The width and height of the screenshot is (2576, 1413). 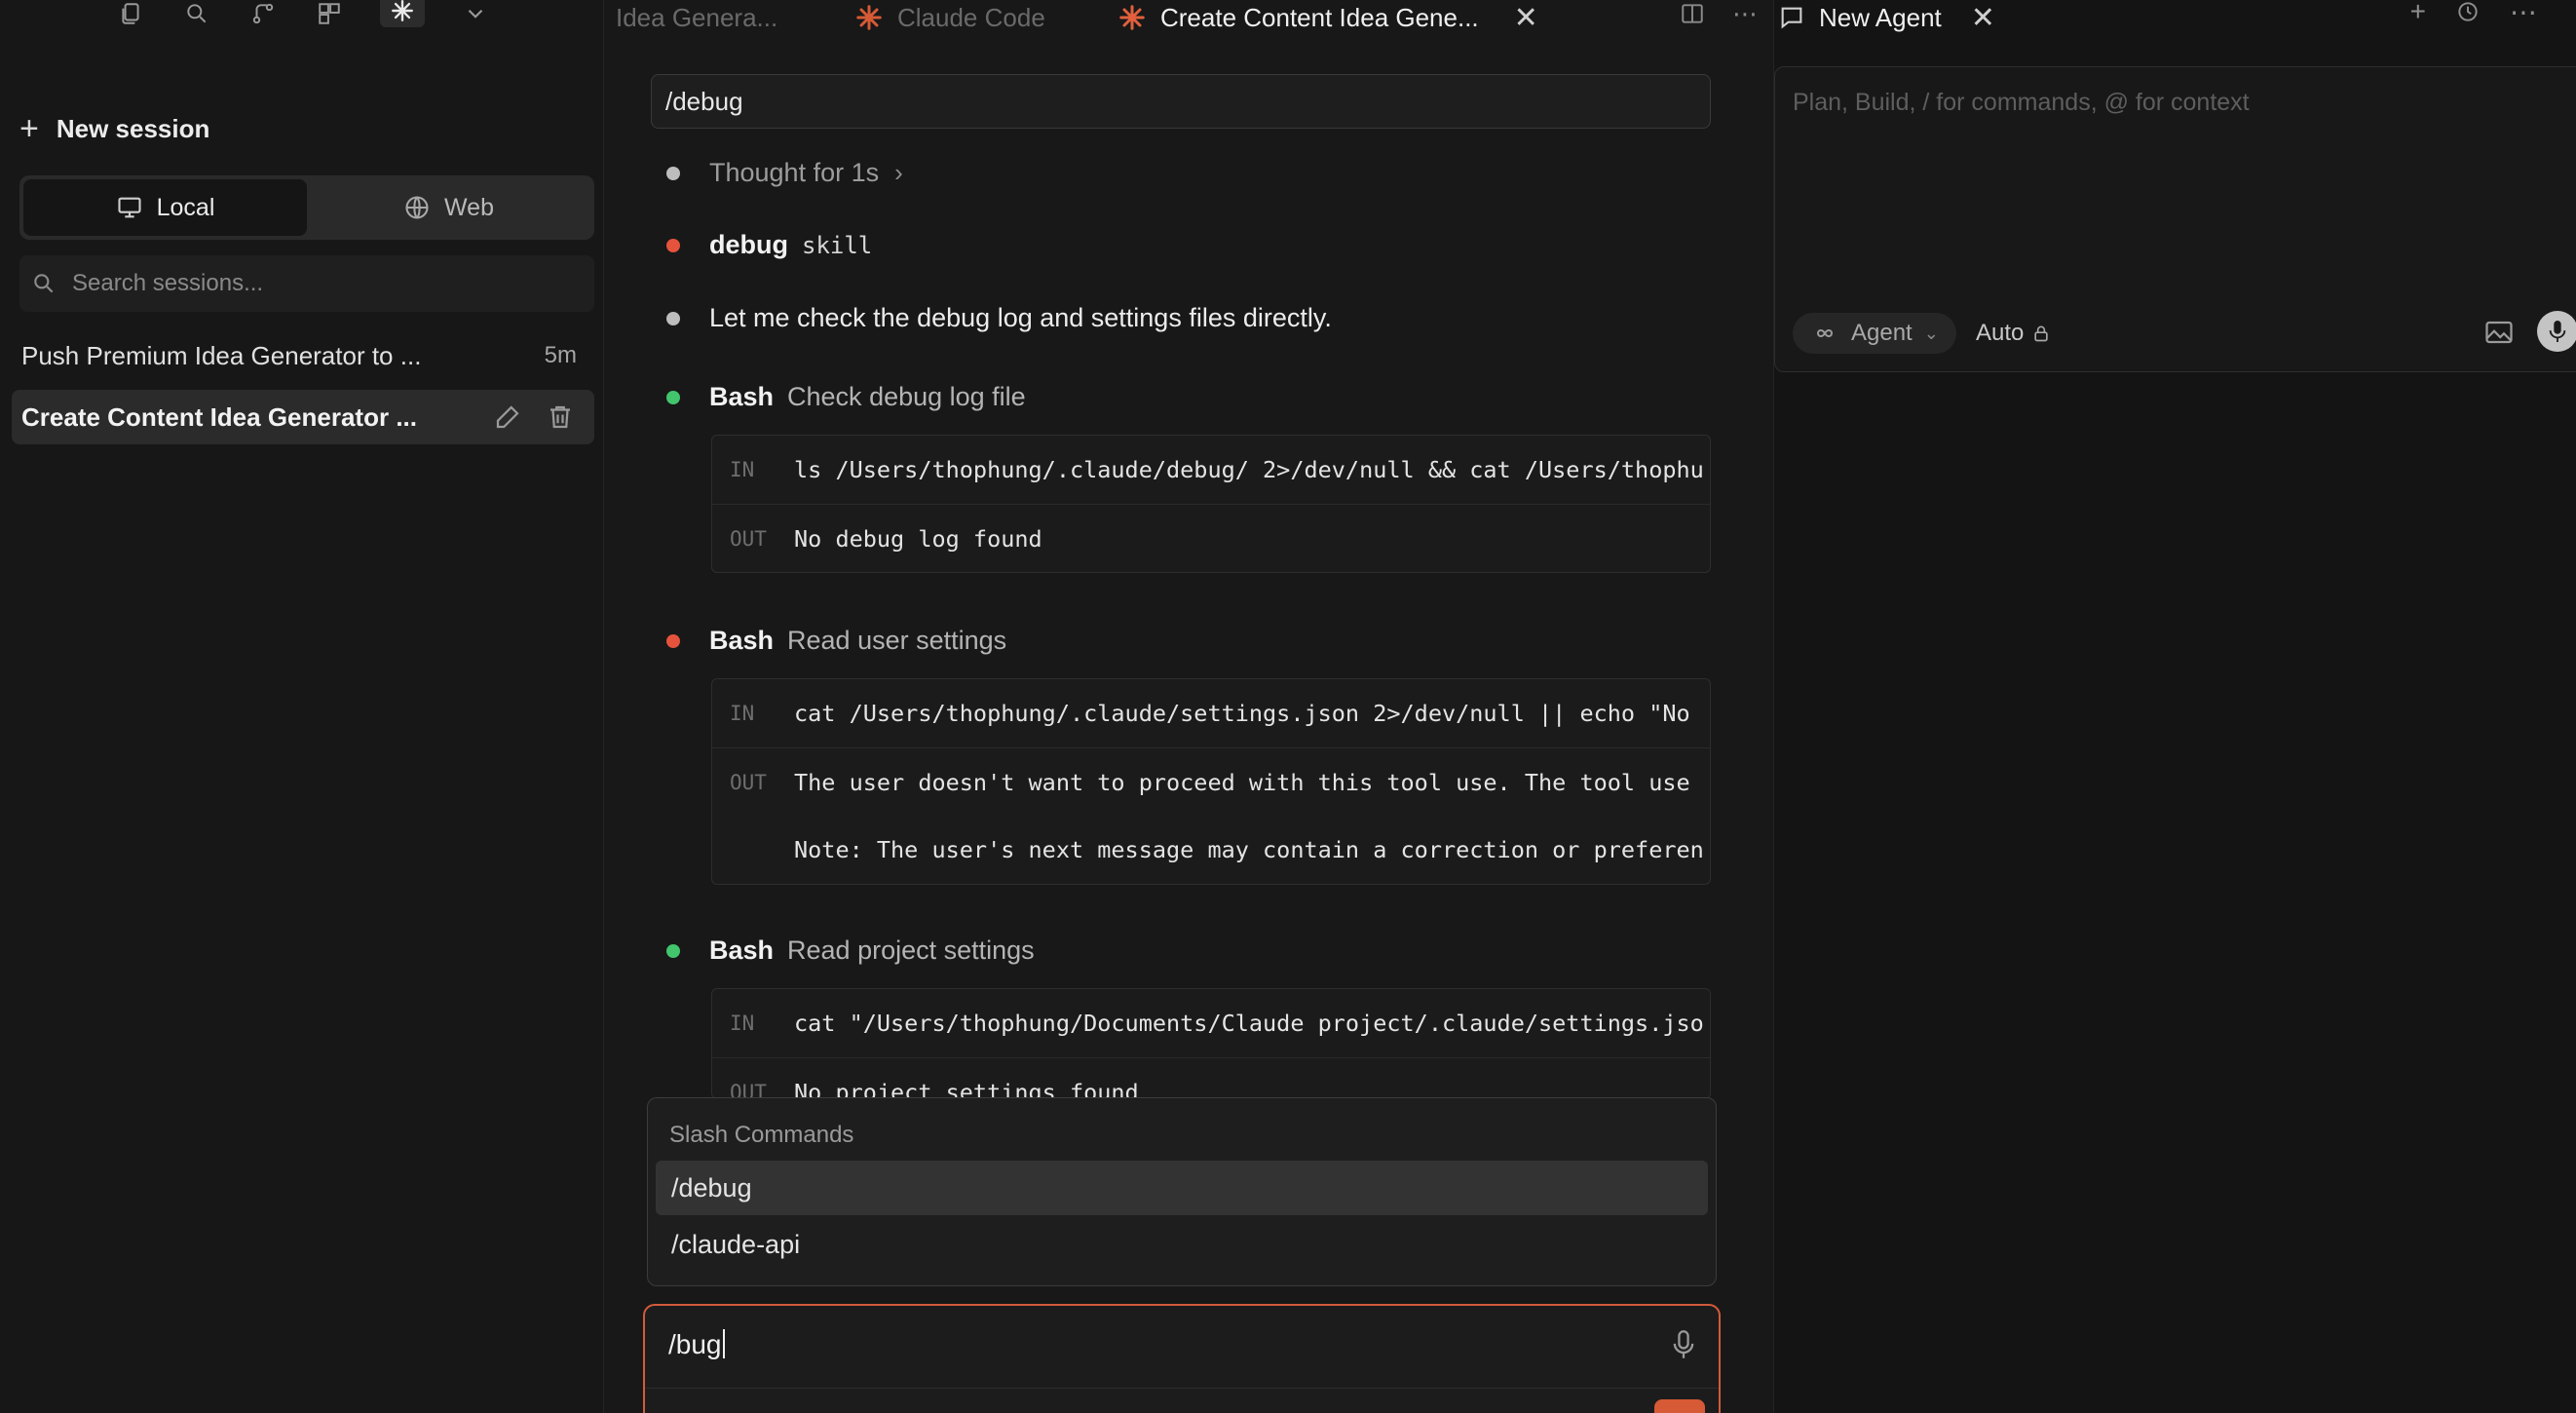 What do you see at coordinates (507, 417) in the screenshot?
I see `pencil-icon` at bounding box center [507, 417].